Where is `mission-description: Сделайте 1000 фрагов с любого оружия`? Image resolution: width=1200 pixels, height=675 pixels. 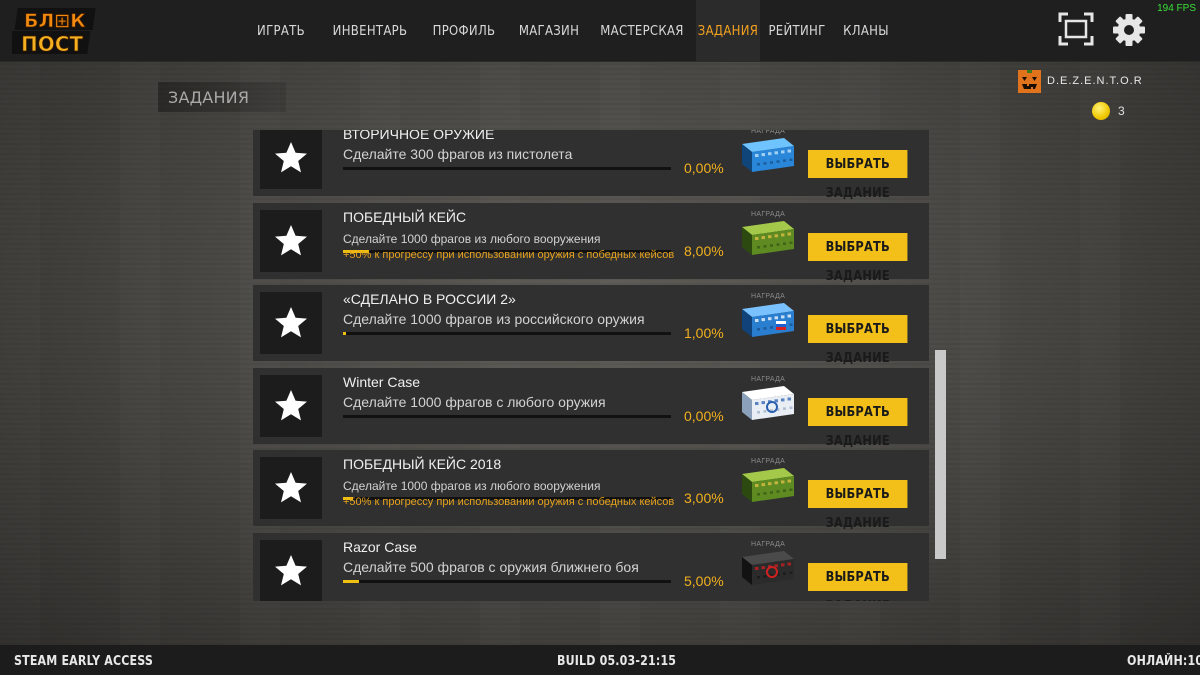
mission-description: Сделайте 1000 фрагов с любого оружия is located at coordinates (474, 401).